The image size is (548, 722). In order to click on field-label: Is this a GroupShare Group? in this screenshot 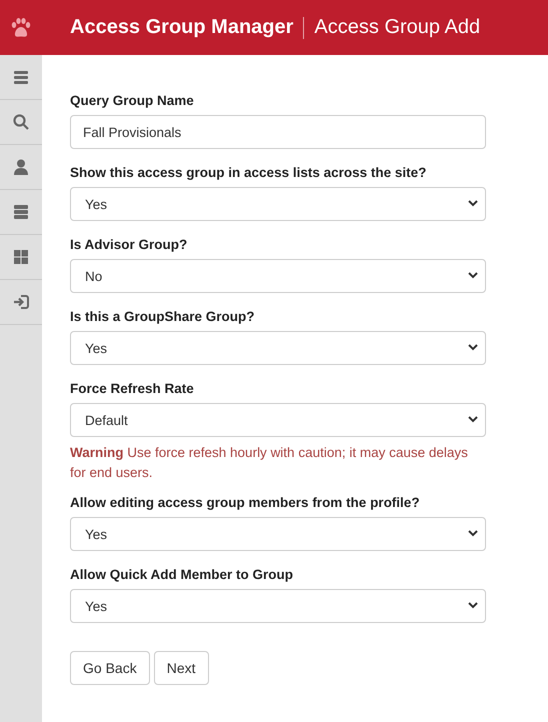, I will do `click(163, 316)`.